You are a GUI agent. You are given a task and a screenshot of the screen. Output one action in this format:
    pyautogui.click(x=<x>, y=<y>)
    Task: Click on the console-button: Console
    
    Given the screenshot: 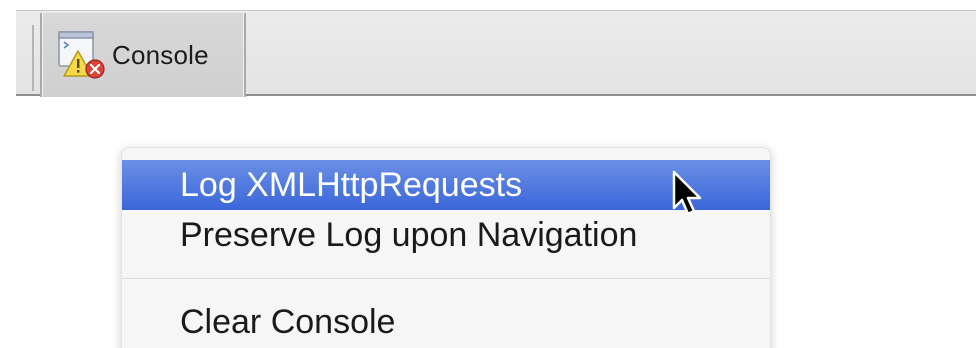 What is the action you would take?
    pyautogui.click(x=143, y=55)
    